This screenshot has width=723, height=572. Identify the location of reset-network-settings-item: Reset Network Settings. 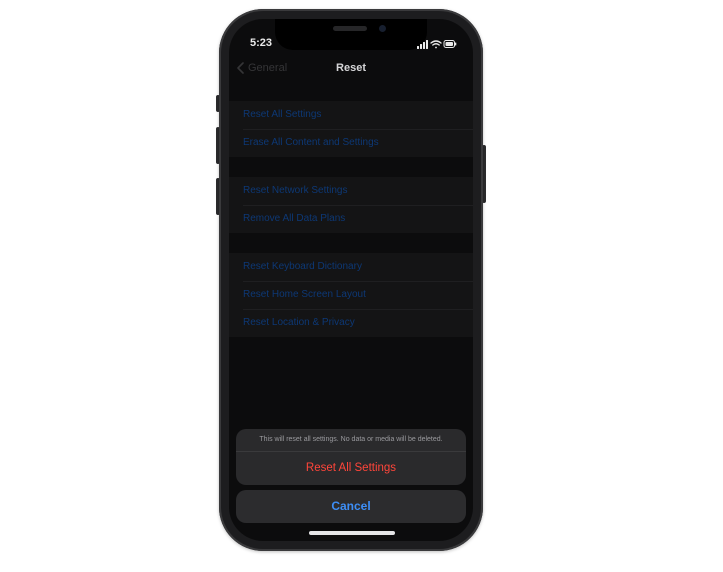
(351, 191).